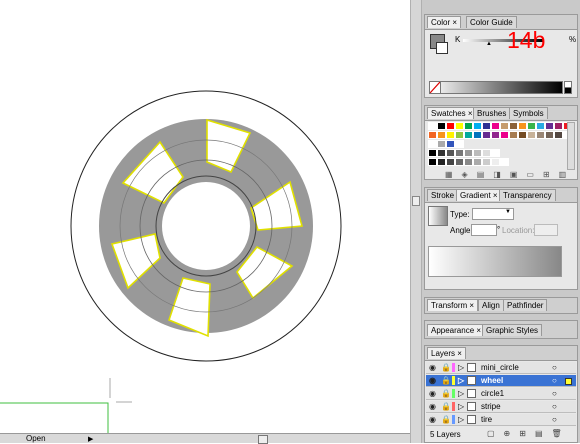 The image size is (580, 444). I want to click on tab-stroke: Stroke, so click(443, 195).